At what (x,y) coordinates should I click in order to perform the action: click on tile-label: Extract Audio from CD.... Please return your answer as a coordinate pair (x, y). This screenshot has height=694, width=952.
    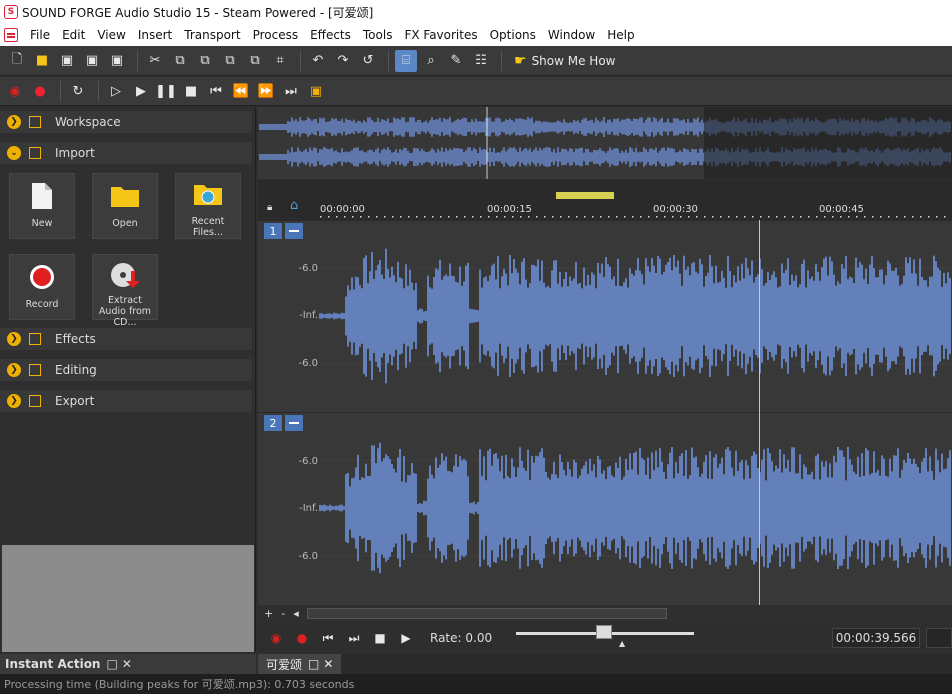
    Looking at the image, I should click on (125, 311).